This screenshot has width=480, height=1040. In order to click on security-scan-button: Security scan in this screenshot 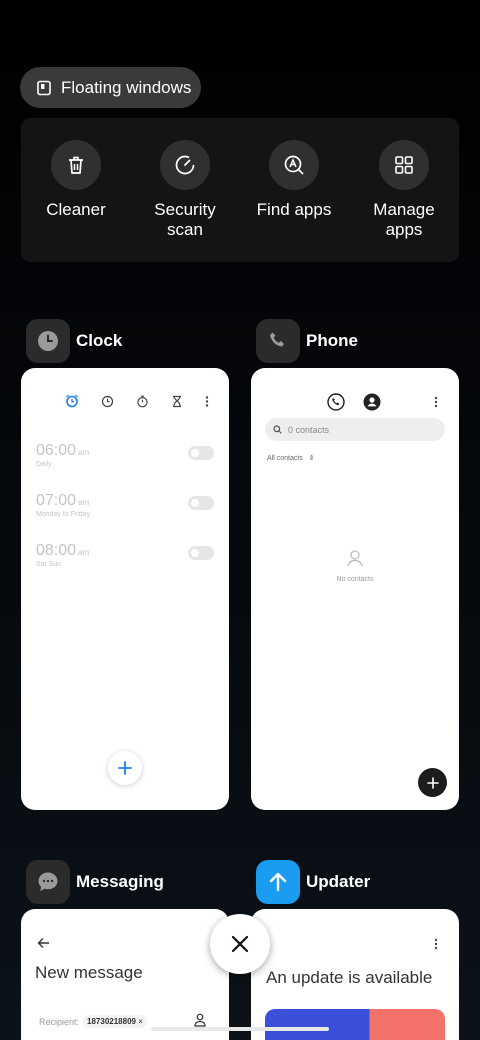, I will do `click(185, 190)`.